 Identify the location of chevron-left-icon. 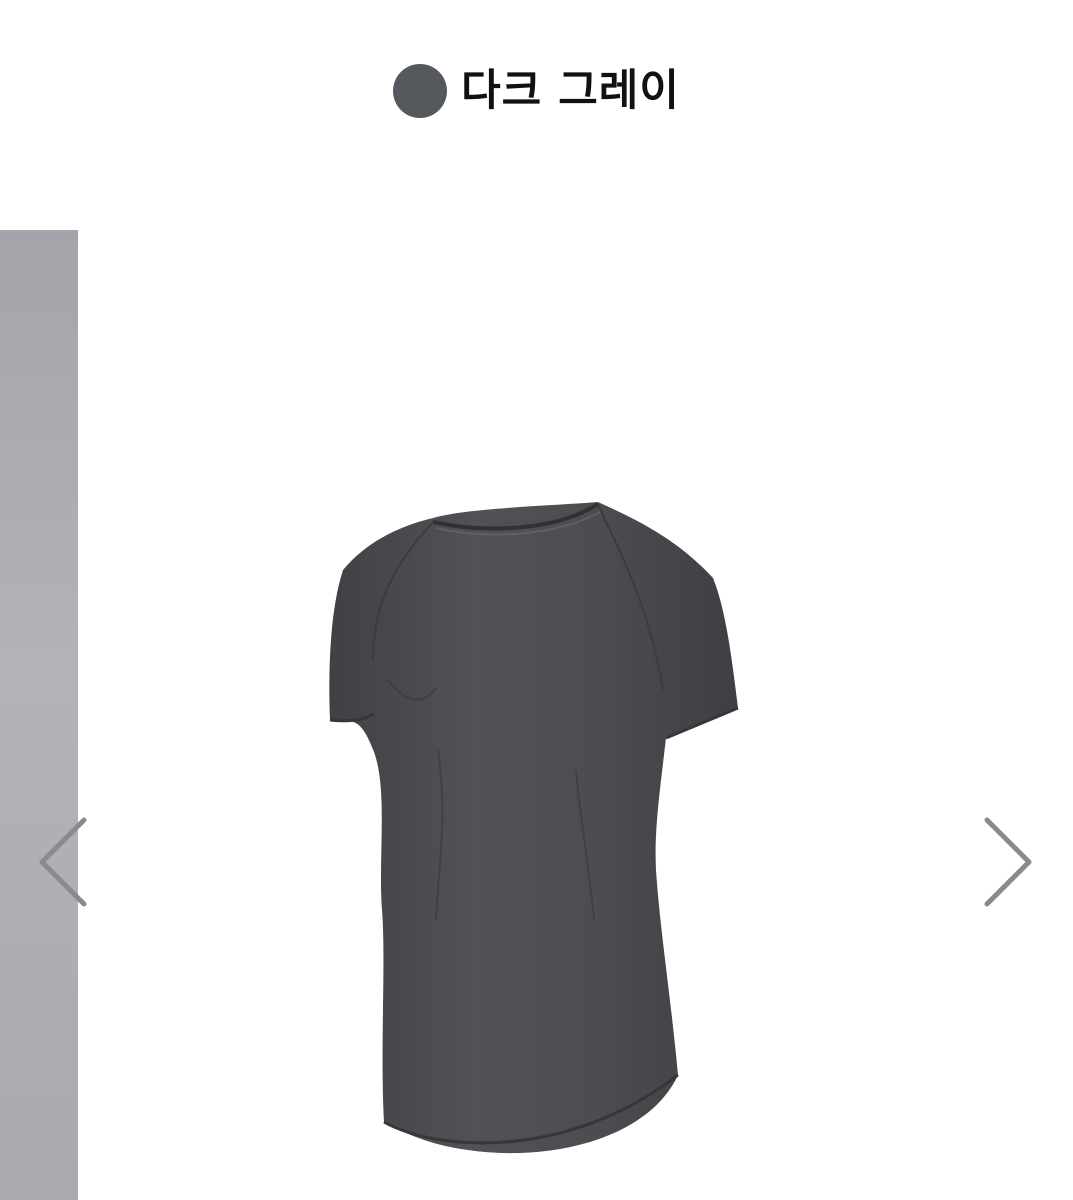
(63, 862).